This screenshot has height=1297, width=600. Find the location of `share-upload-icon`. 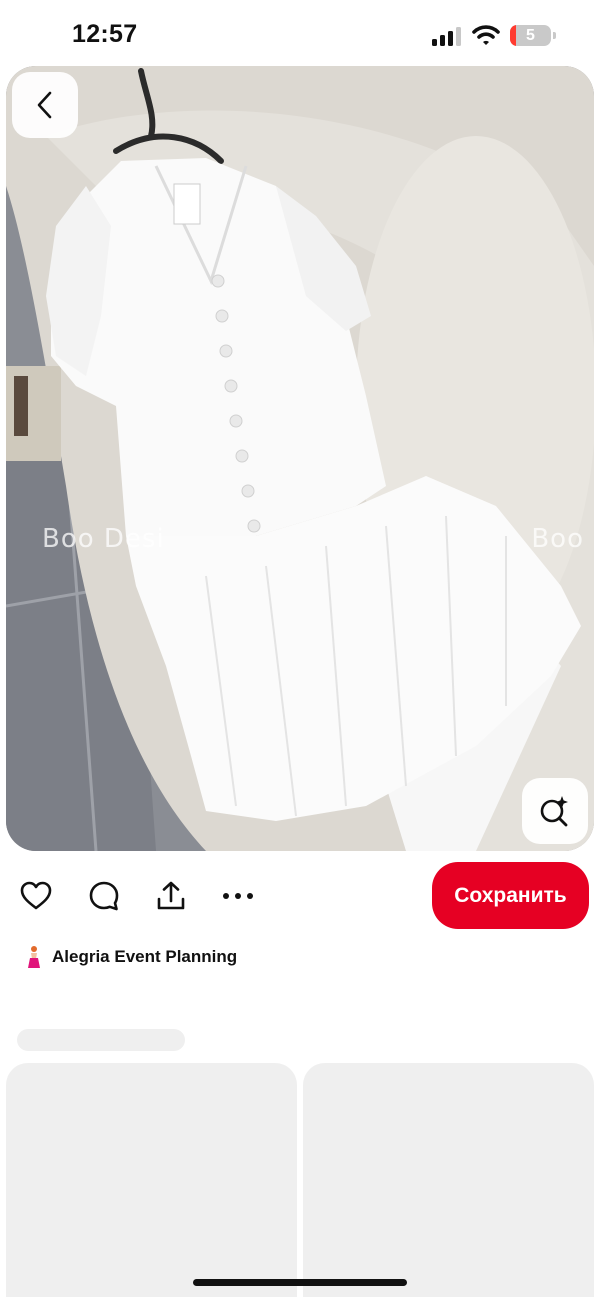

share-upload-icon is located at coordinates (171, 895).